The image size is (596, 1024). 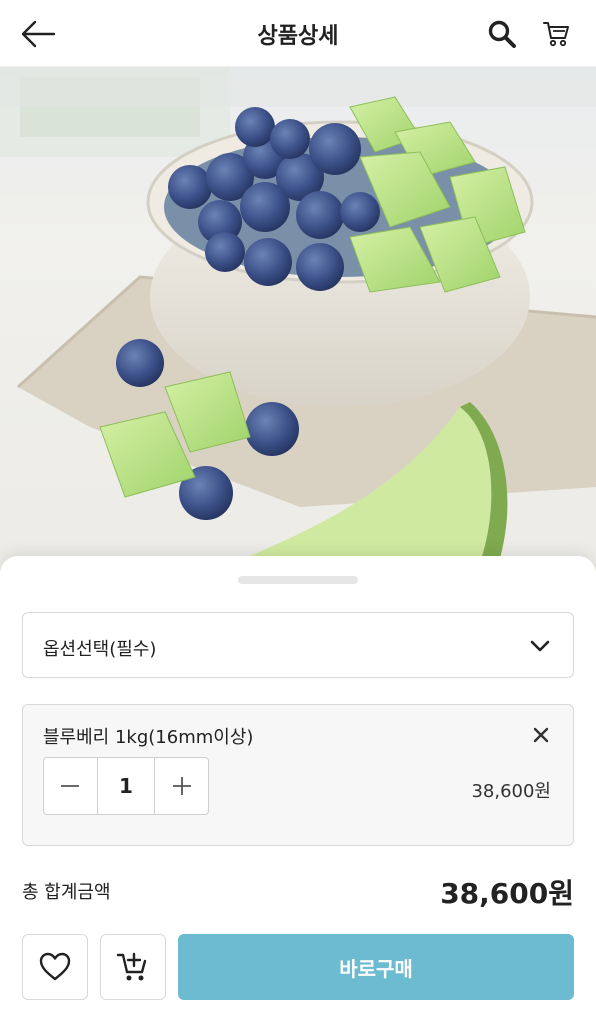 I want to click on quantity-value: 1, so click(x=126, y=786).